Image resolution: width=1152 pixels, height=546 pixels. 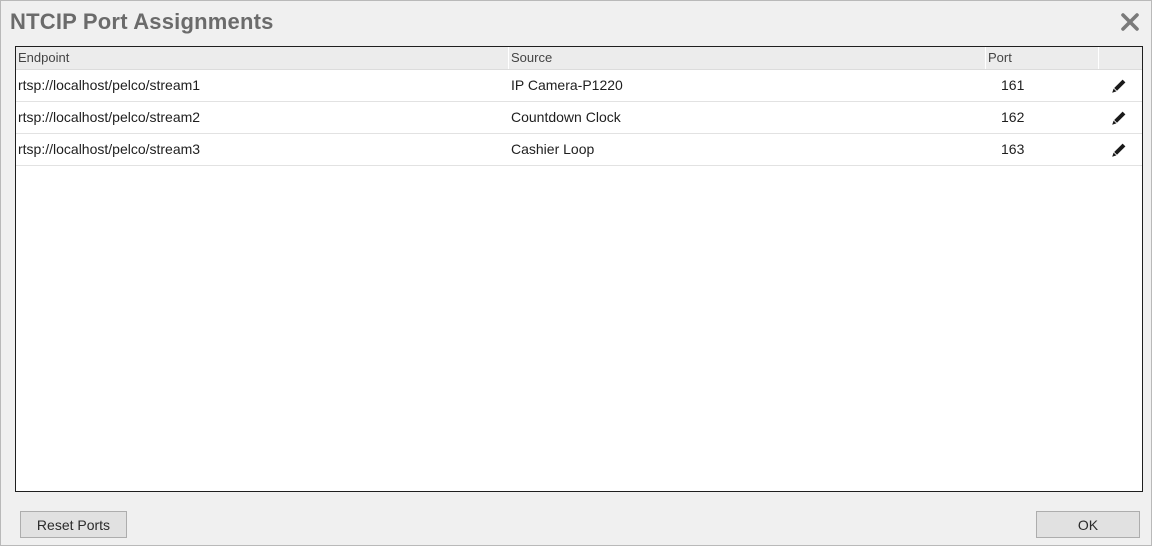 I want to click on endpoint-cell: rtsp://localhost/pelco/stream3, so click(x=109, y=149).